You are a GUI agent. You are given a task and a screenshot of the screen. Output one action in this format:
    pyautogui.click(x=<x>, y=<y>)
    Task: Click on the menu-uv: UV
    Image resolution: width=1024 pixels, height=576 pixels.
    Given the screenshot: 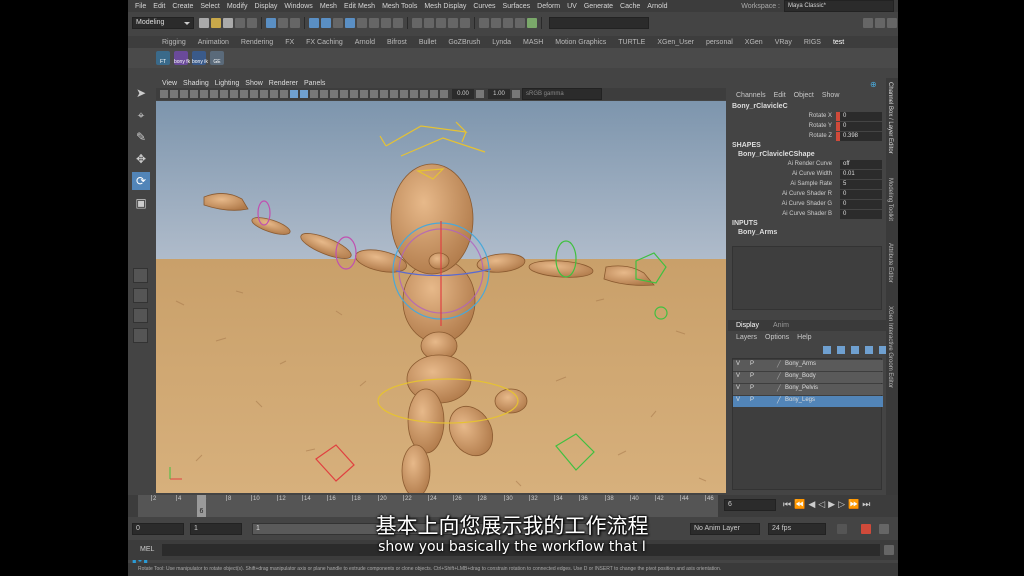 What is the action you would take?
    pyautogui.click(x=572, y=6)
    